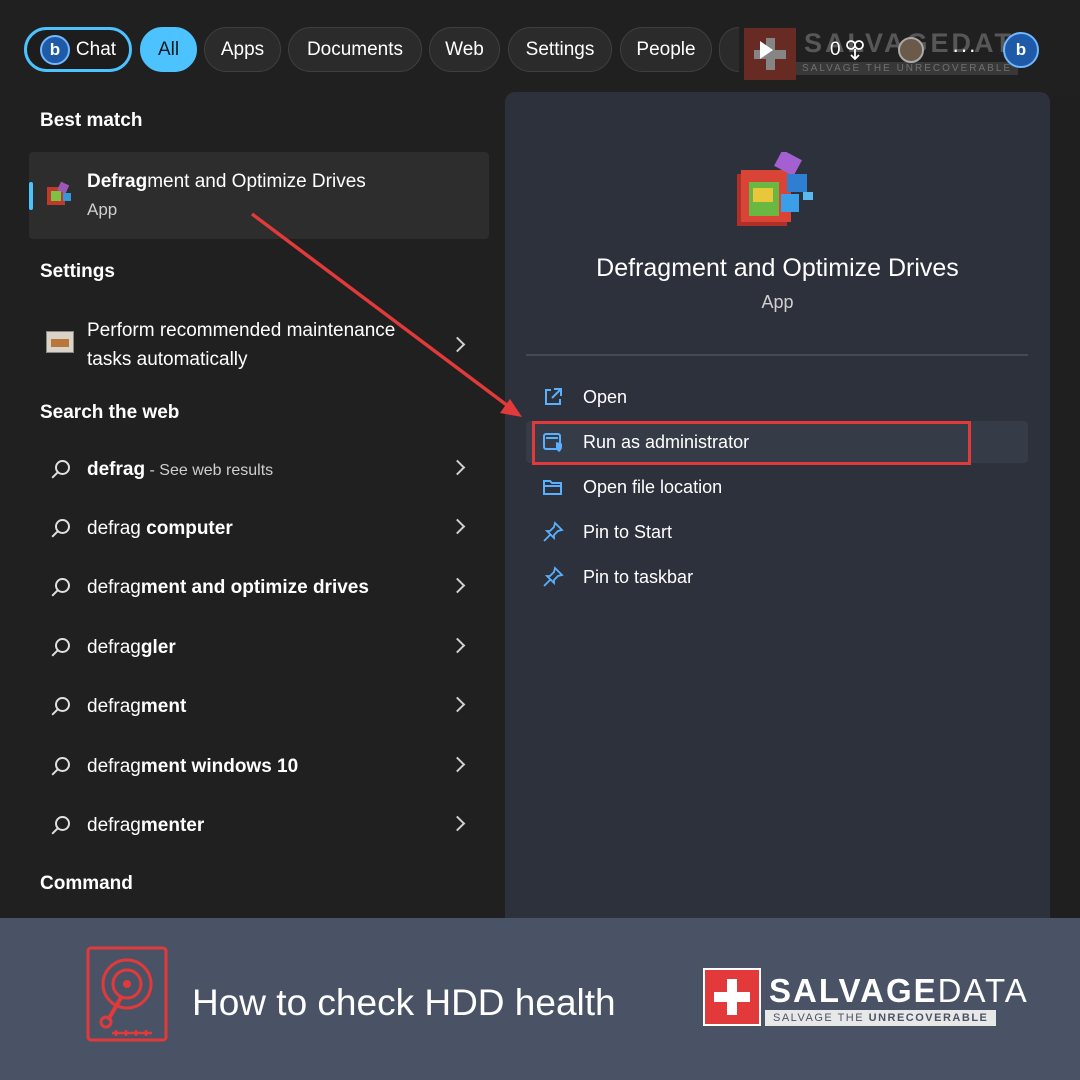 The width and height of the screenshot is (1080, 1080). What do you see at coordinates (31, 196) in the screenshot?
I see `selection-indicator` at bounding box center [31, 196].